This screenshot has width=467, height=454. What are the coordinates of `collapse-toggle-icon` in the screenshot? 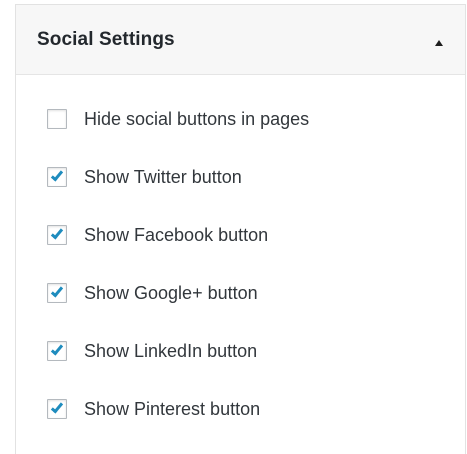 It's located at (439, 43).